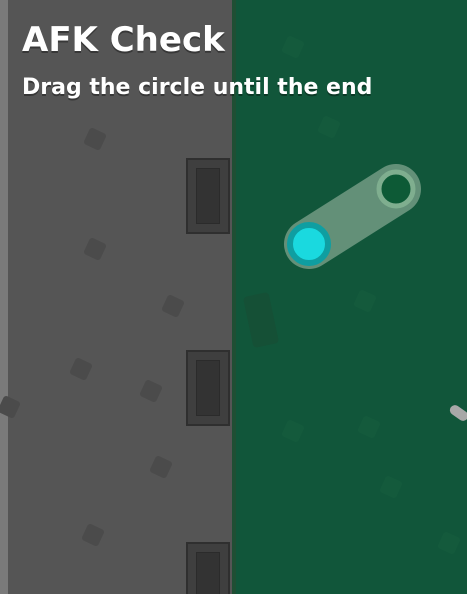 The width and height of the screenshot is (467, 594). I want to click on afk-slider-end-marker, so click(396, 189).